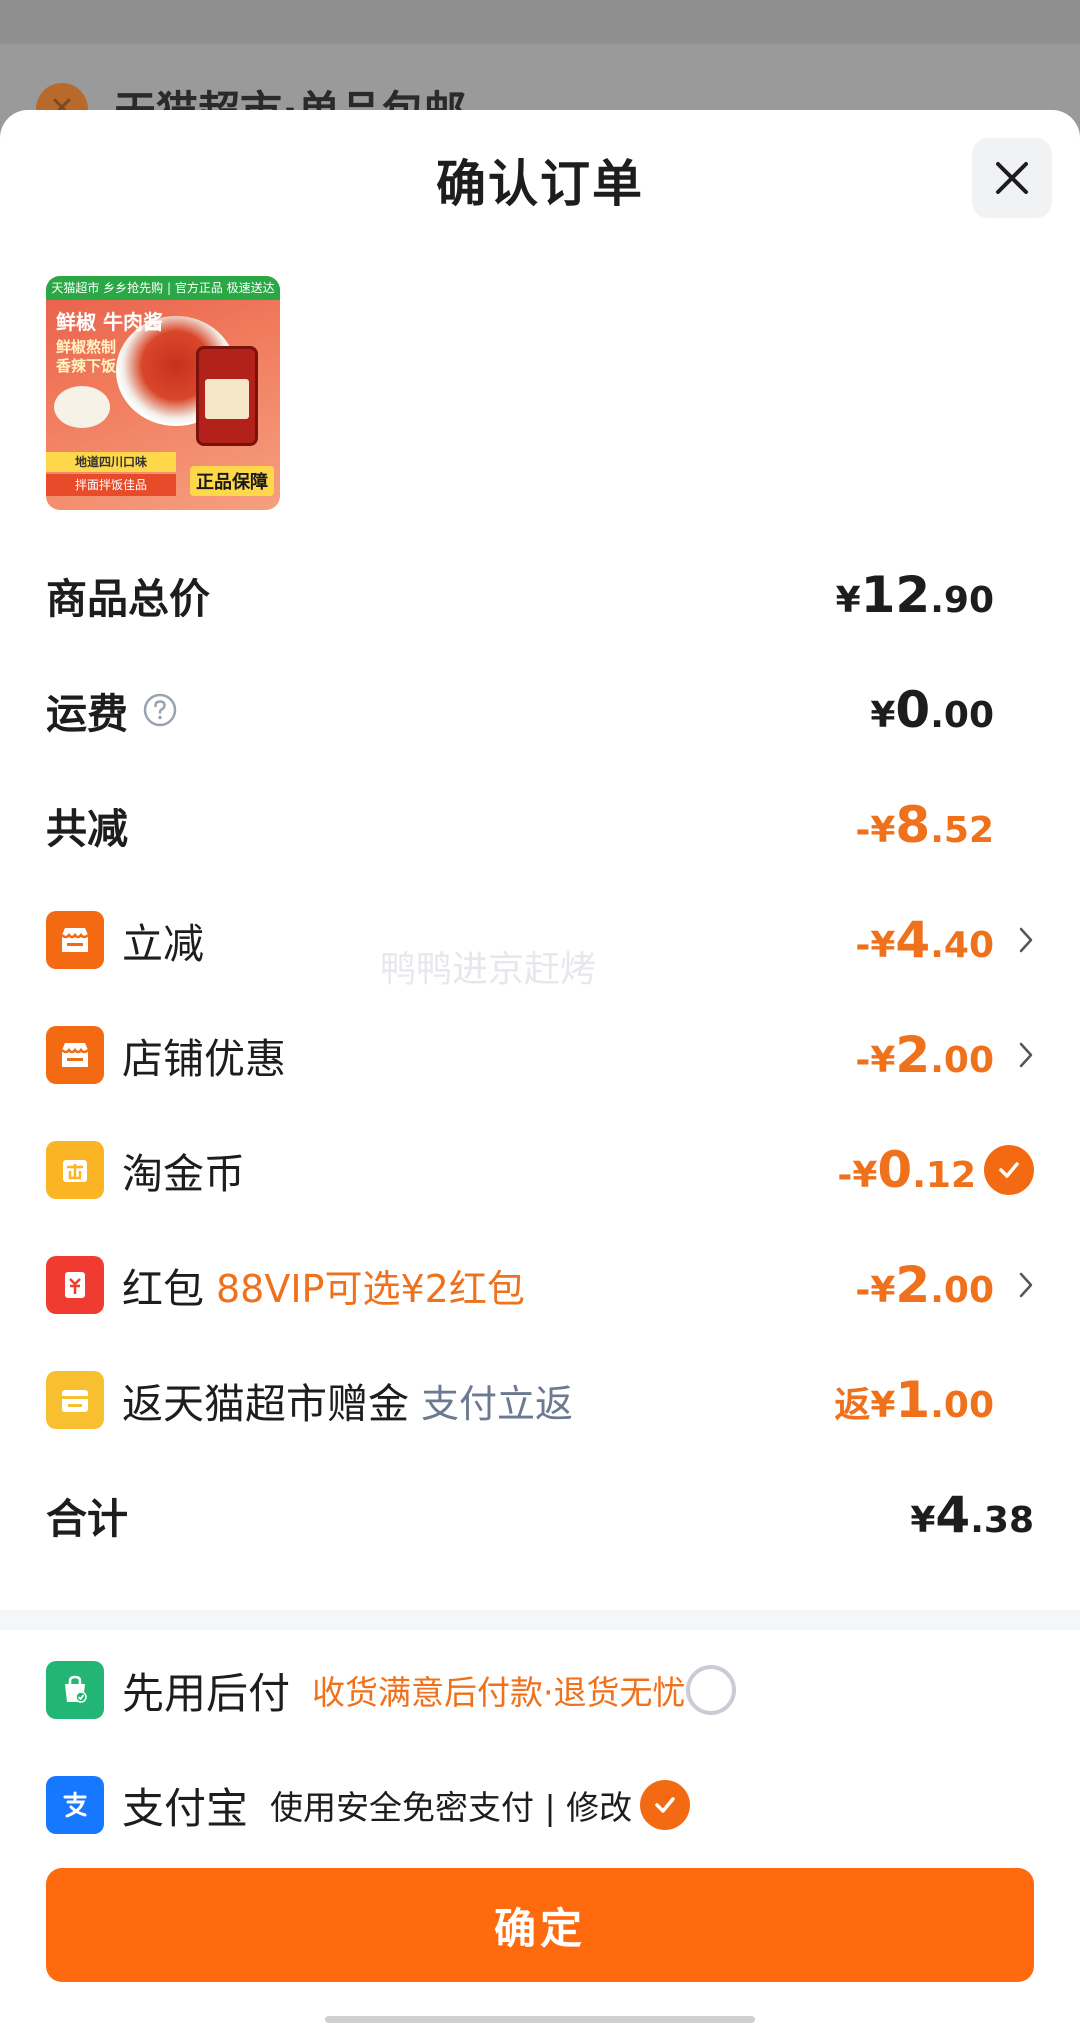 Image resolution: width=1080 pixels, height=2028 pixels. Describe the element at coordinates (128, 599) in the screenshot. I see `goods-total-label: 商品总价` at that location.